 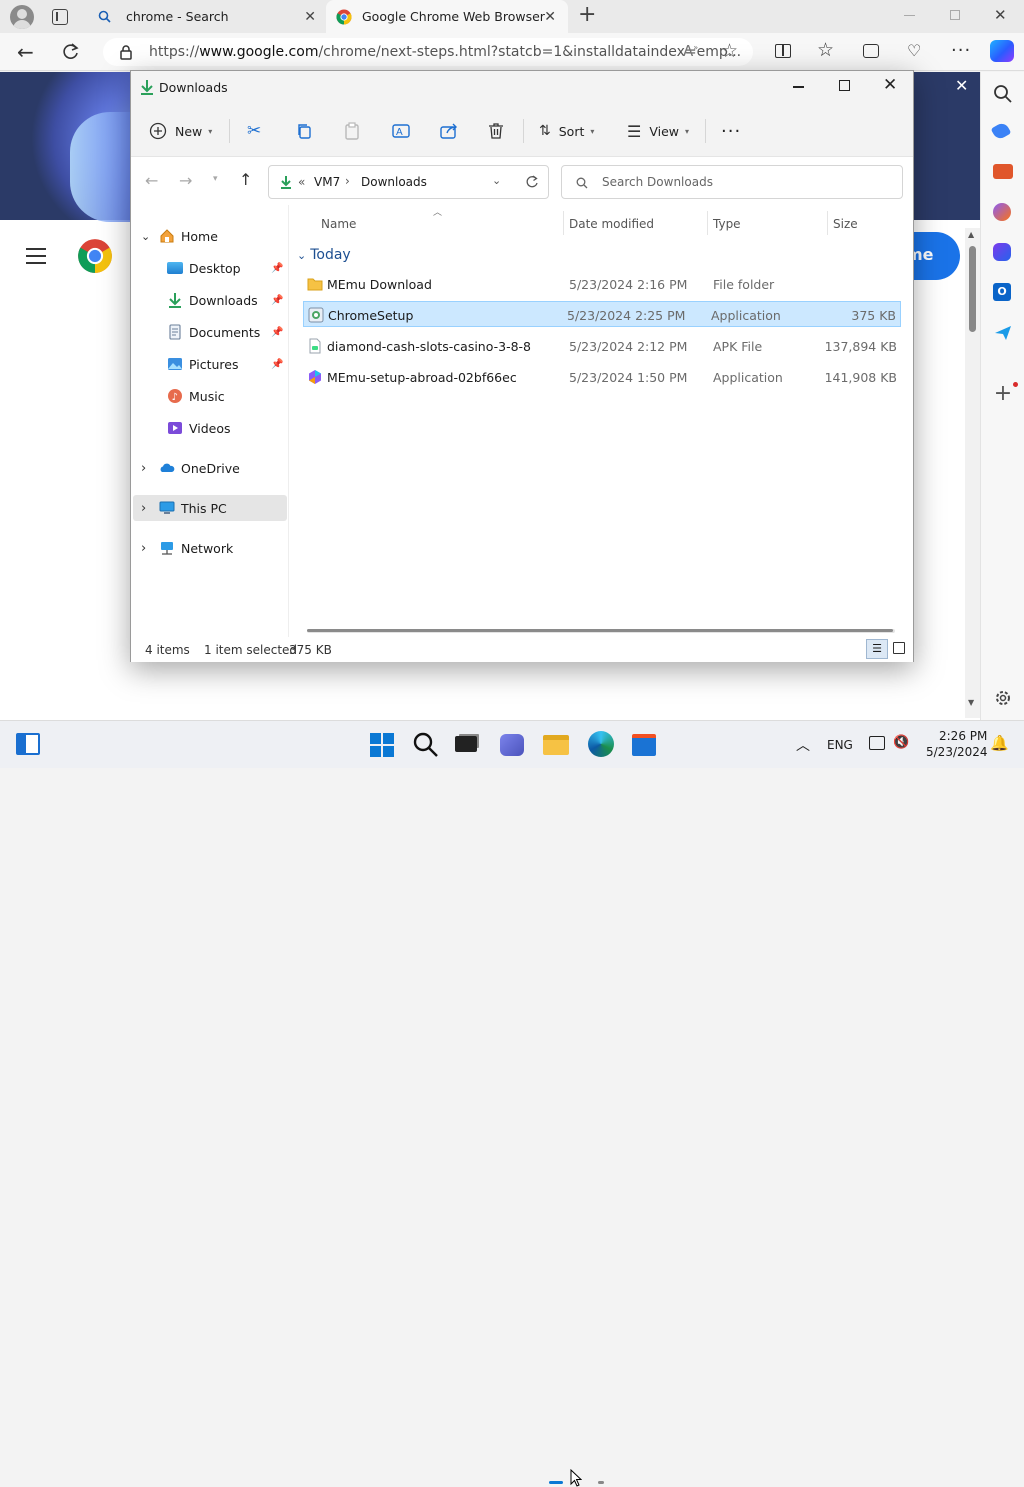 What do you see at coordinates (209, 236) in the screenshot?
I see `sidebar-item-home: ⌄ Home` at bounding box center [209, 236].